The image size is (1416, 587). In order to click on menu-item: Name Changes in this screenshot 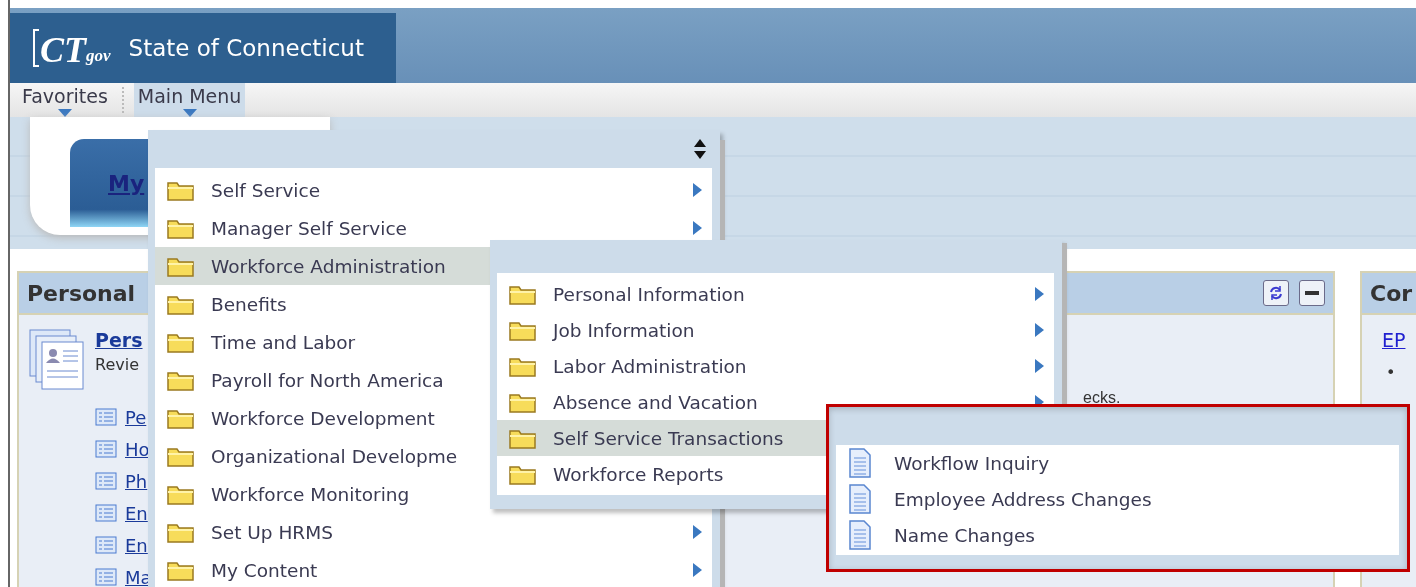, I will do `click(1117, 535)`.